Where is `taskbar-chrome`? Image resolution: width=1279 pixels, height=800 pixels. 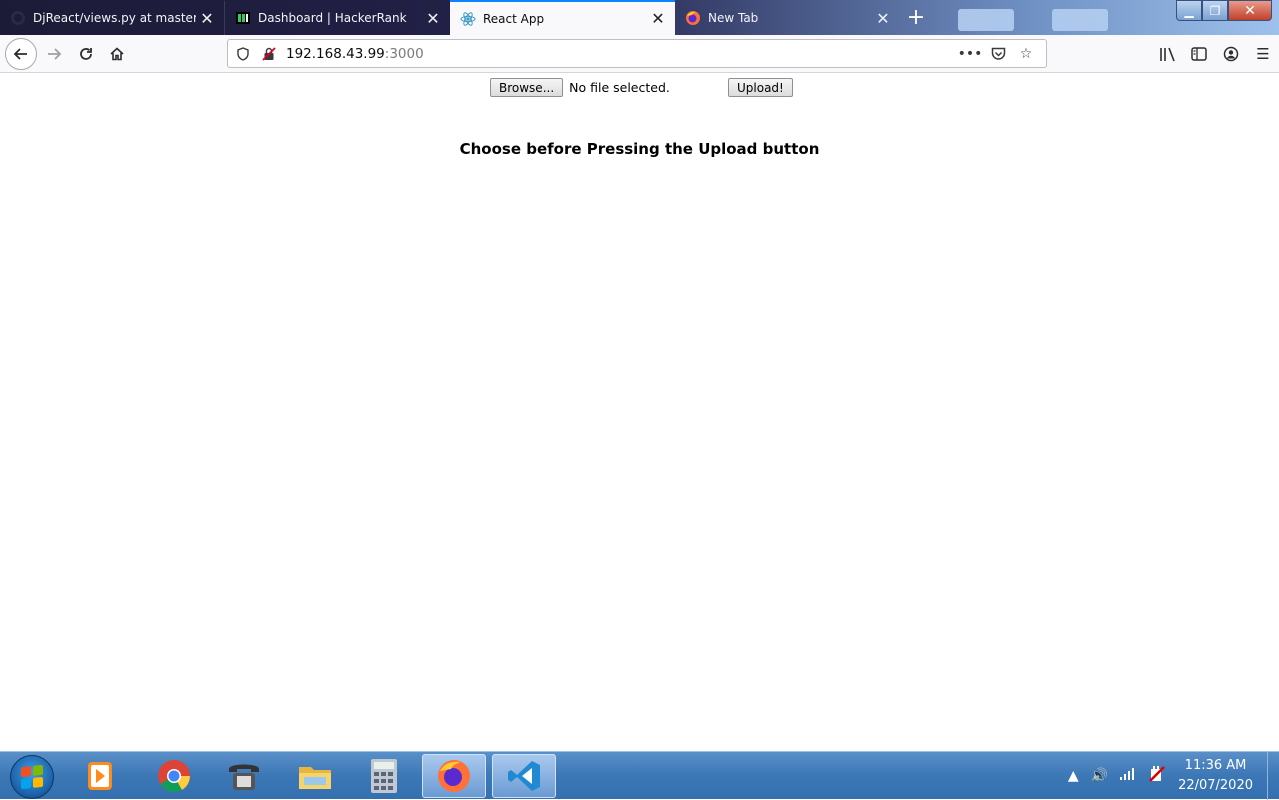 taskbar-chrome is located at coordinates (174, 776).